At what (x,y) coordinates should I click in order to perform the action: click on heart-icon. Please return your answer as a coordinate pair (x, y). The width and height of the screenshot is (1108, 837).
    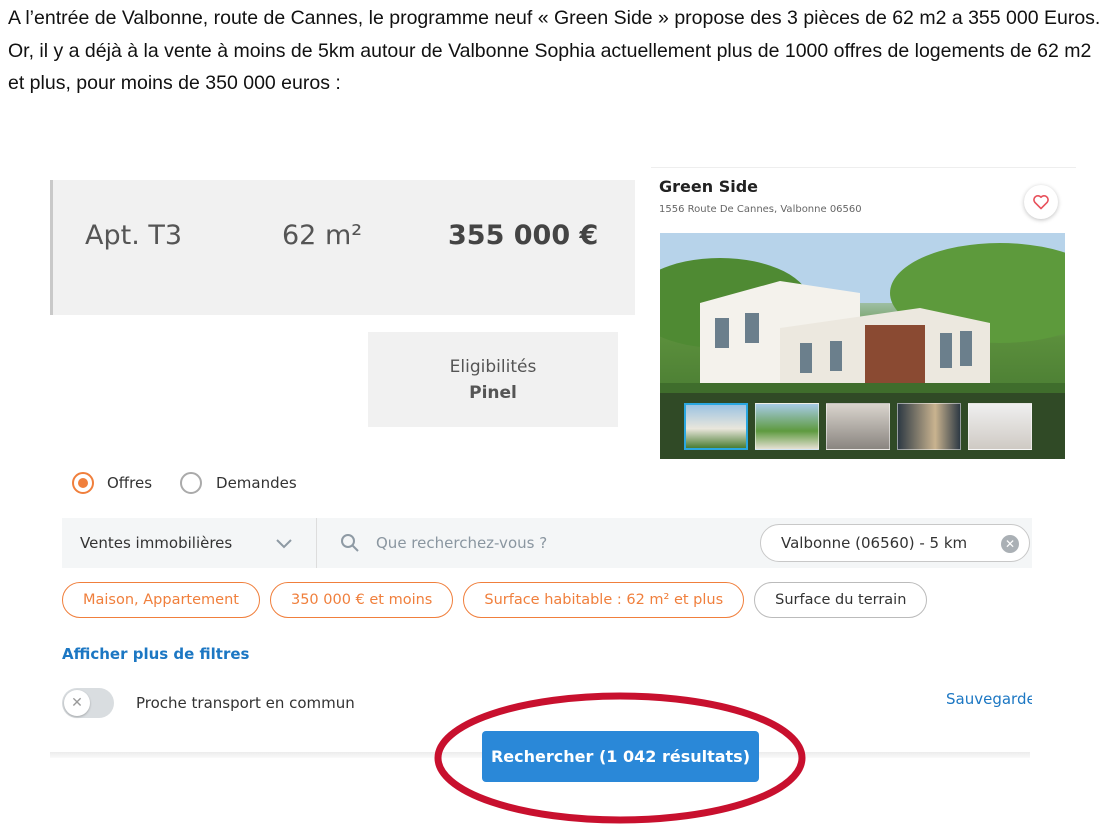
    Looking at the image, I should click on (1041, 202).